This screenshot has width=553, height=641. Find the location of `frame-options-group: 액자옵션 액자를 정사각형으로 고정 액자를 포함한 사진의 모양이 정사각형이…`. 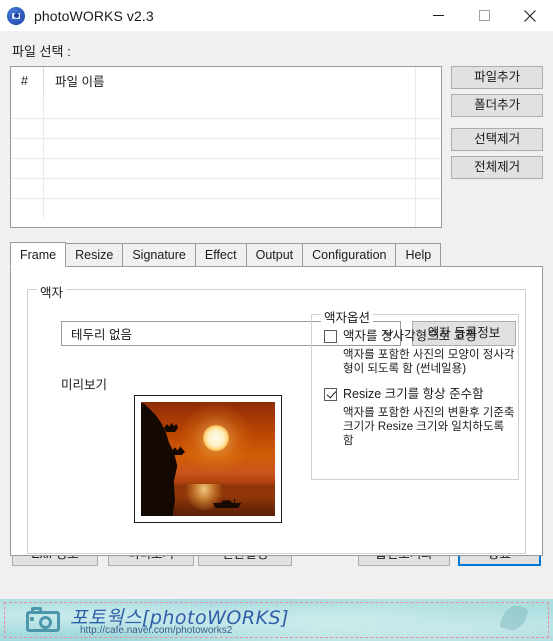

frame-options-group: 액자옵션 액자를 정사각형으로 고정 액자를 포함한 사진의 모양이 정사각형이… is located at coordinates (415, 393).